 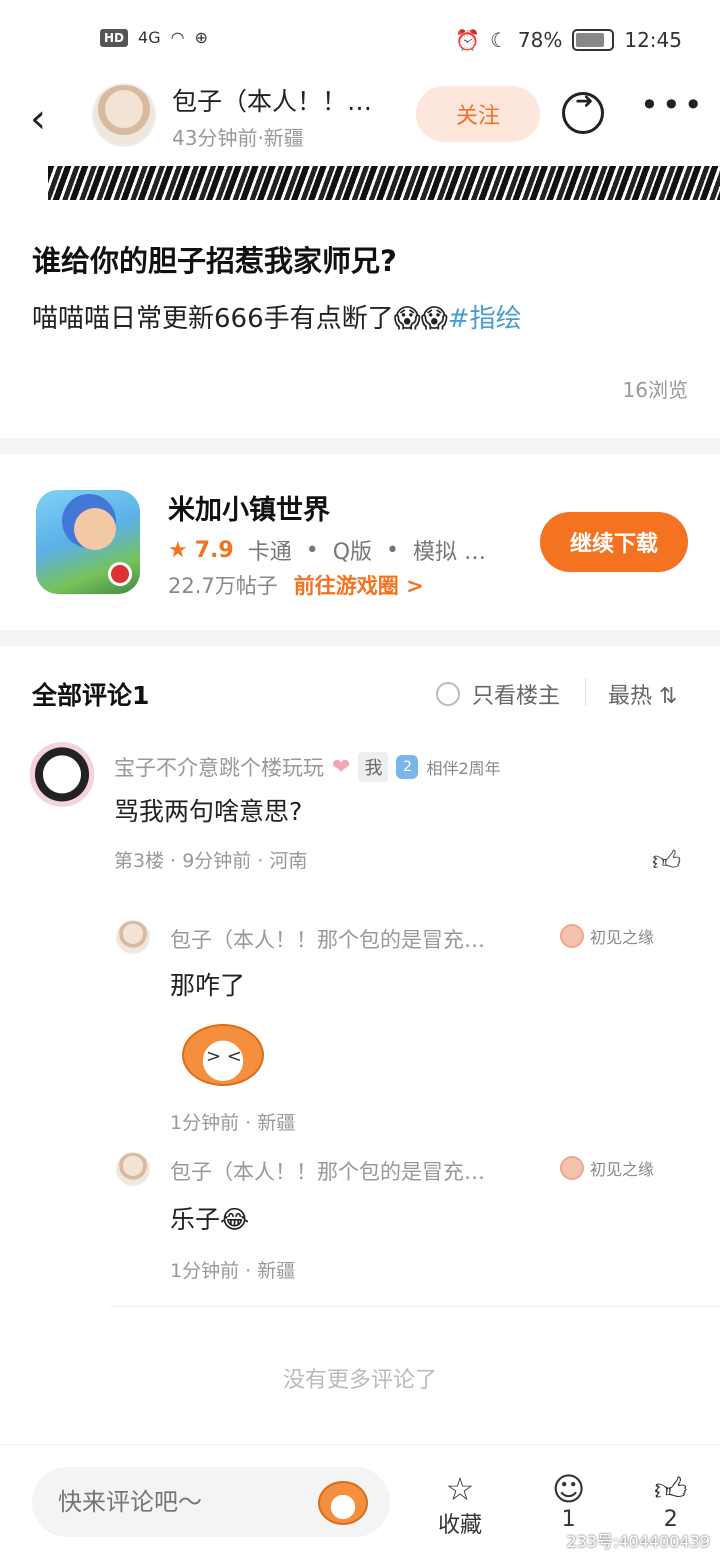 What do you see at coordinates (114, 37) in the screenshot?
I see `hd-indicator: HD` at bounding box center [114, 37].